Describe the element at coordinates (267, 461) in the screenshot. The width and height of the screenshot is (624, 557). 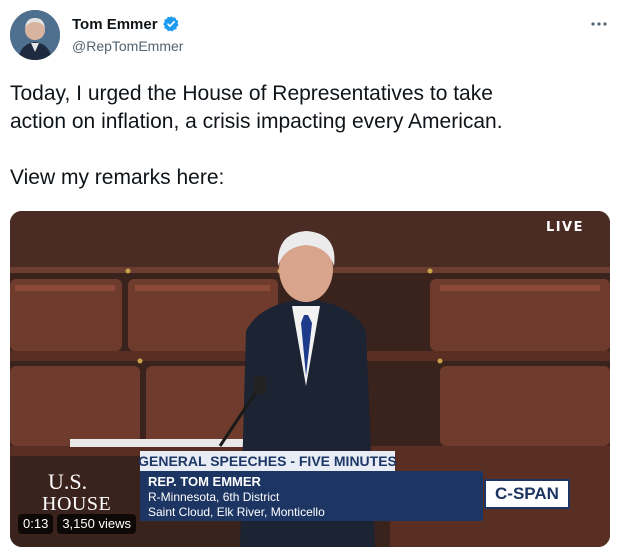
I see `banner-title: GENERAL SPEECHES - FIVE MINUTES` at that location.